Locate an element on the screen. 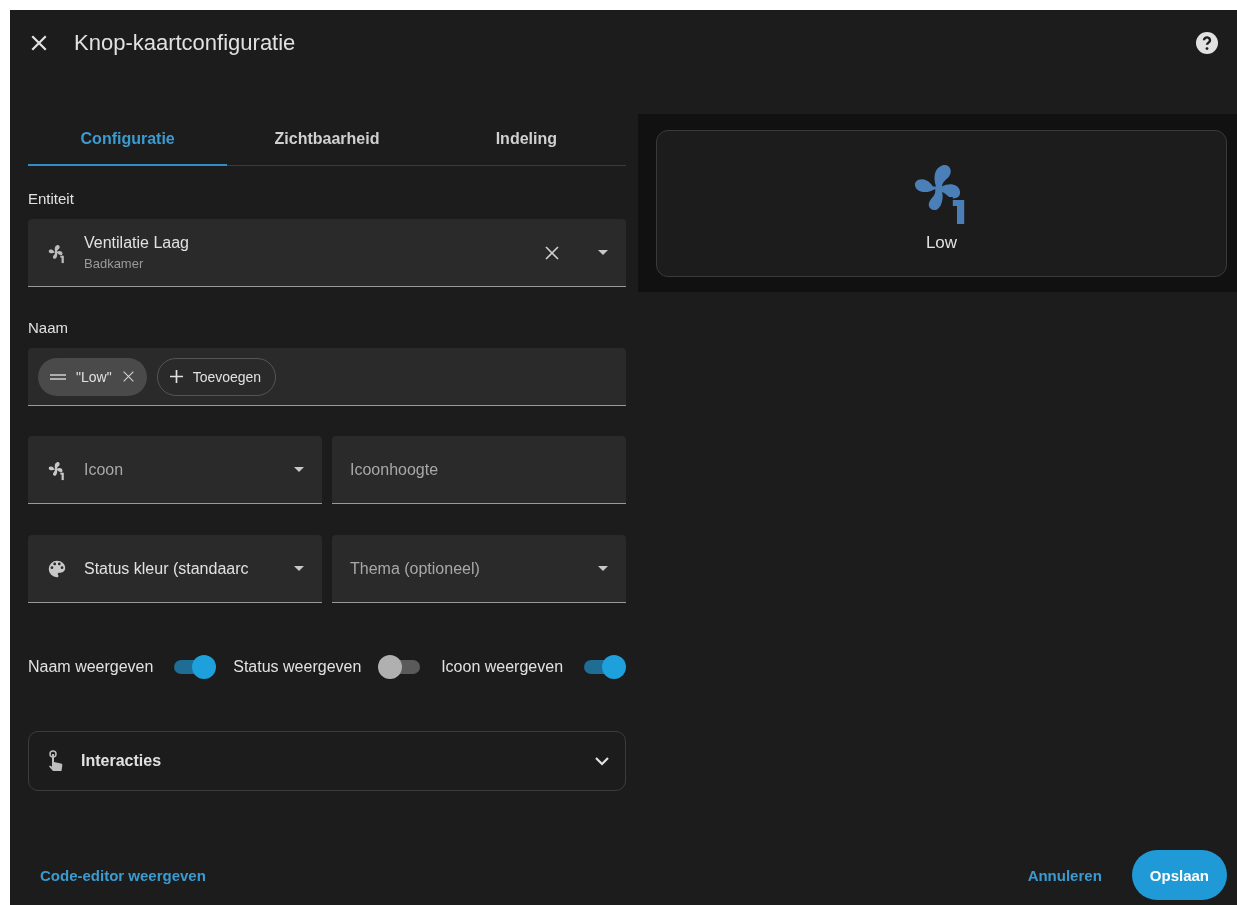 The height and width of the screenshot is (905, 1237). entity-picker: Ventilatie Laag Badkamer is located at coordinates (327, 253).